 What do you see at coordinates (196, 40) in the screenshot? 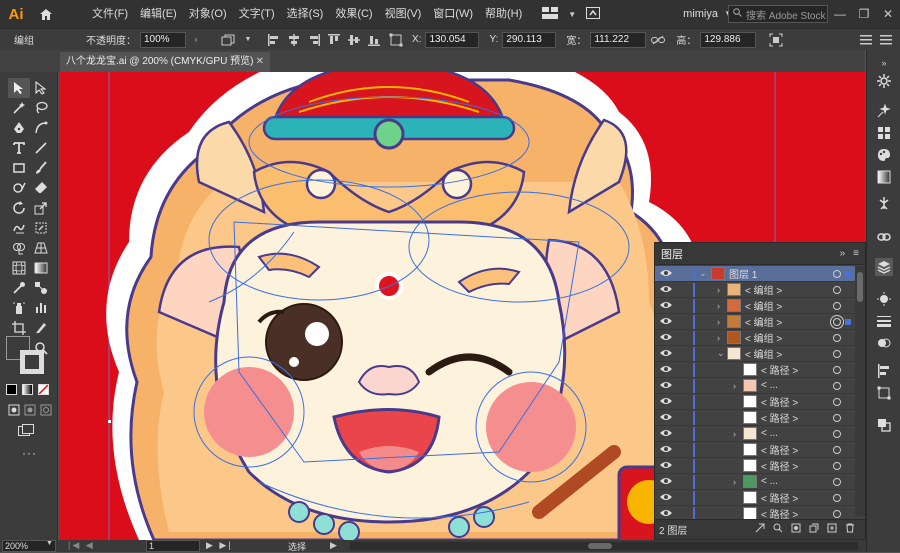
I see `opacity-arrow-icon: ›` at bounding box center [196, 40].